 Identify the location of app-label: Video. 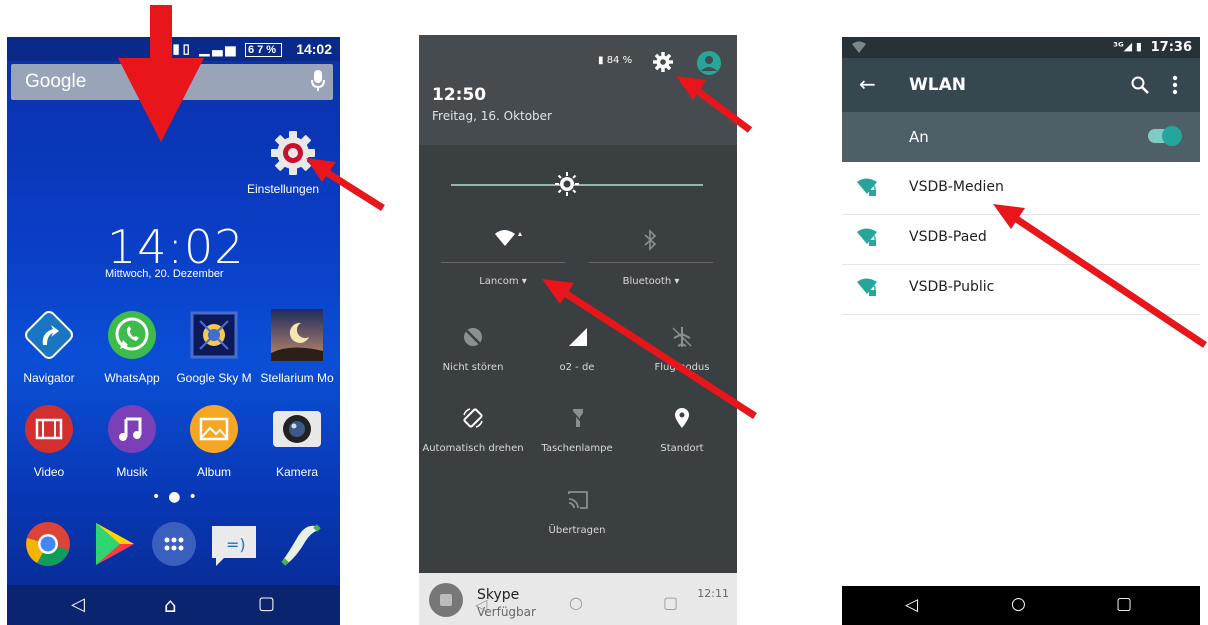
(49, 472).